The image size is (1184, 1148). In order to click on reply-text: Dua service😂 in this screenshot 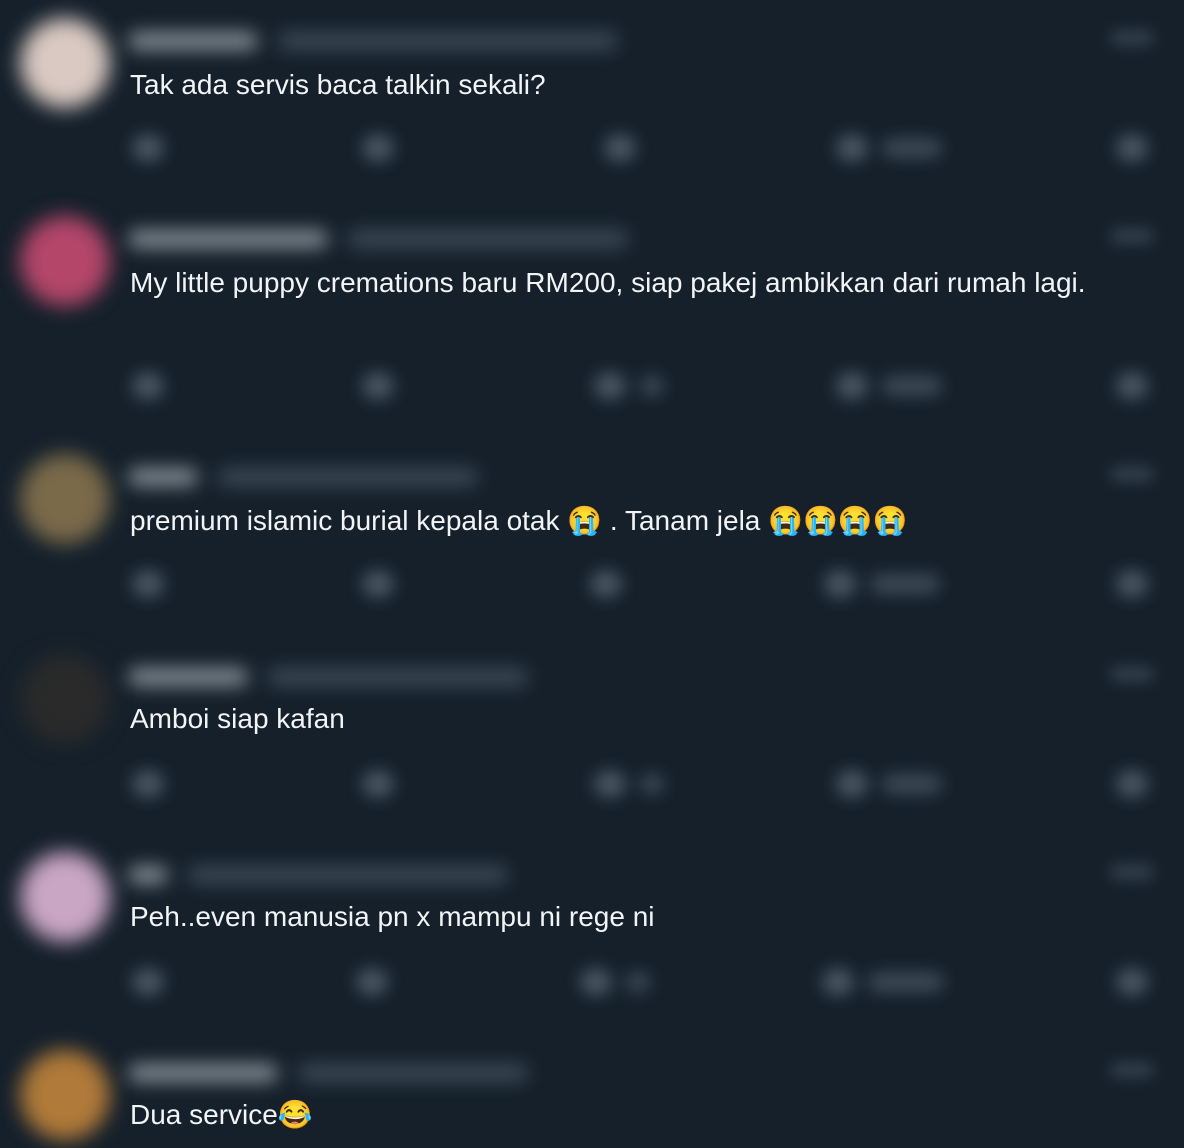, I will do `click(221, 1114)`.